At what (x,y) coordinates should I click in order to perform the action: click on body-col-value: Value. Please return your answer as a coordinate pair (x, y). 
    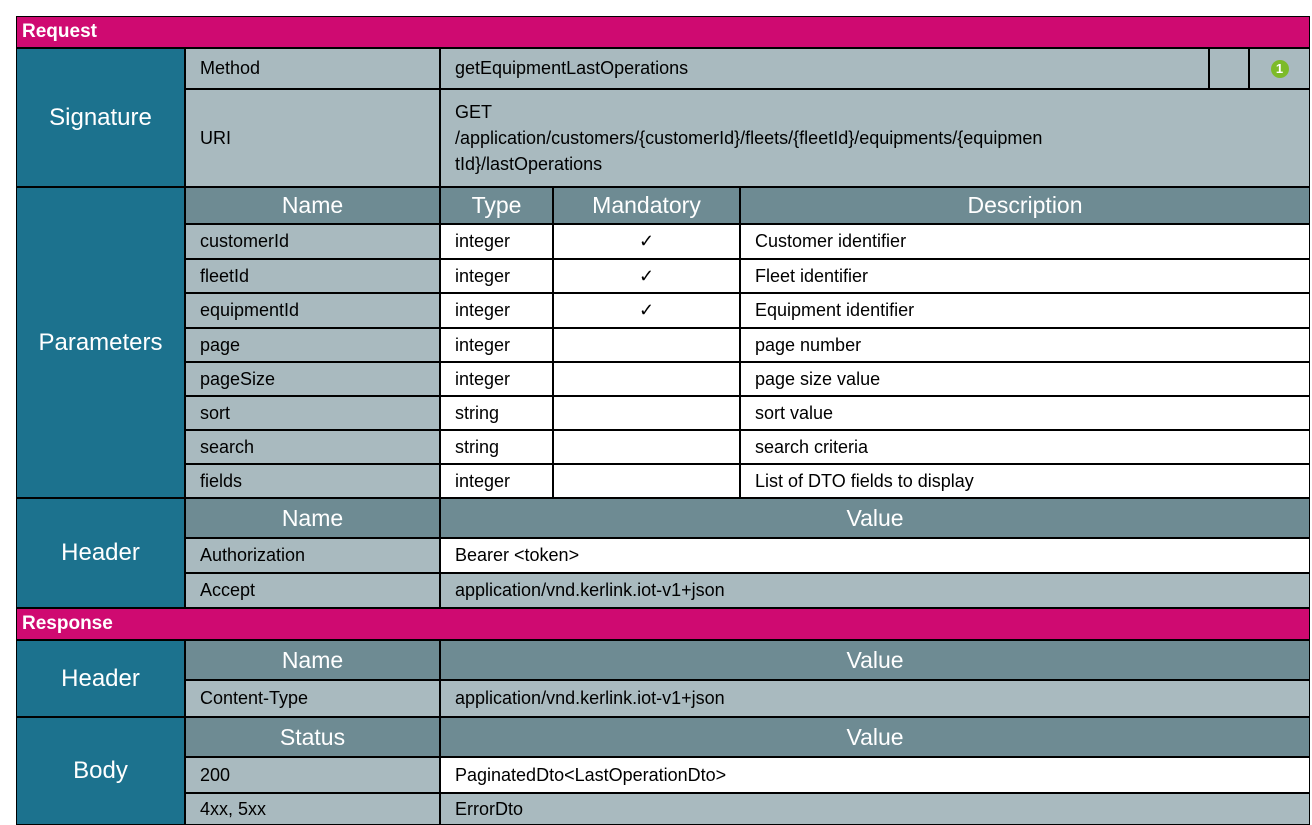
    Looking at the image, I should click on (875, 737).